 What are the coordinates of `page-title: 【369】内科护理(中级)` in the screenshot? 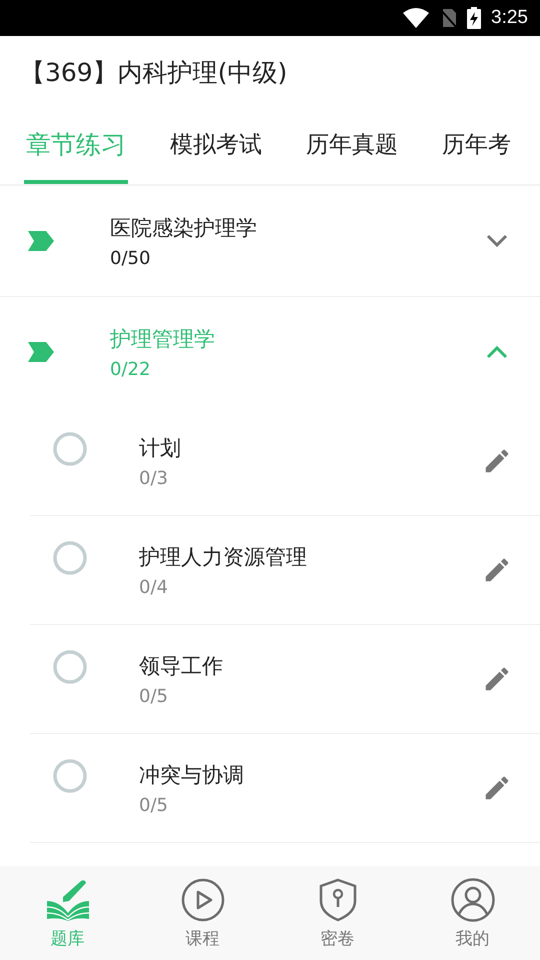 It's located at (153, 72).